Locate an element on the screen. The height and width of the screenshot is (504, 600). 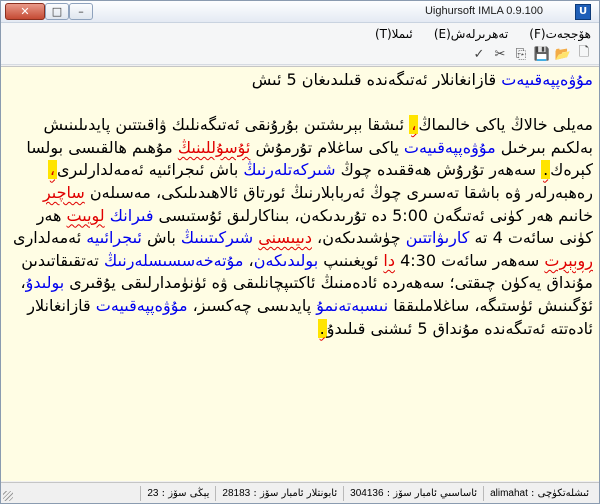
misspelled-word: ساچىر is located at coordinates (63, 192).